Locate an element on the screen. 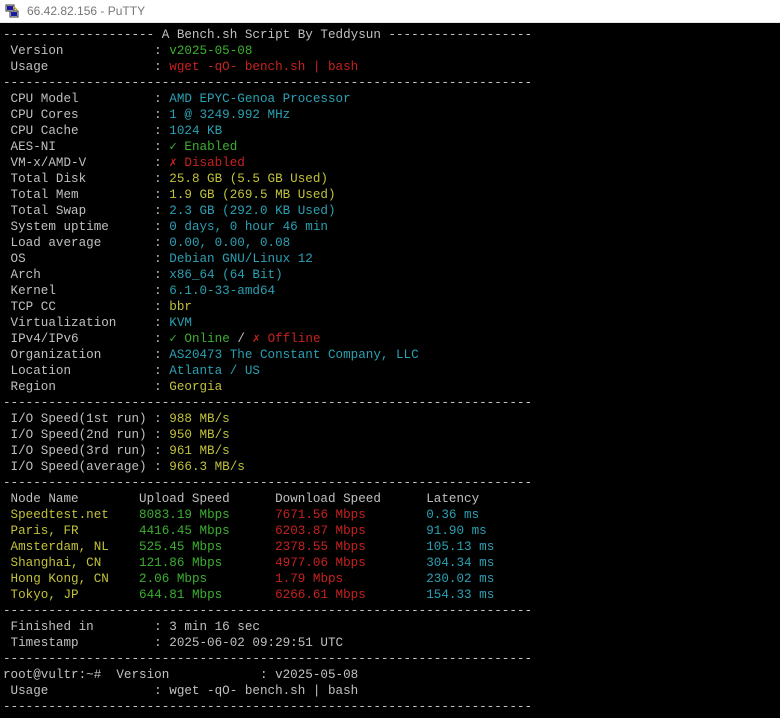  terminal-text: root@vultr:~# Version : v2025-05-08 is located at coordinates (181, 675).